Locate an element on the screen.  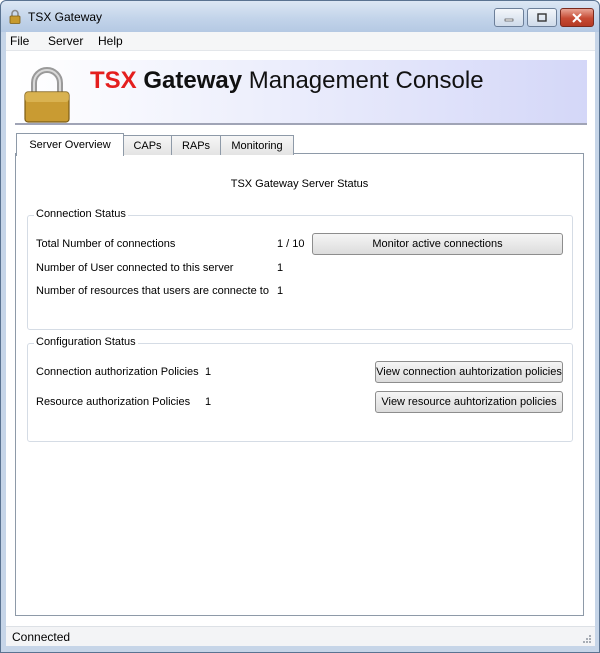
maximize-icon is located at coordinates (542, 17).